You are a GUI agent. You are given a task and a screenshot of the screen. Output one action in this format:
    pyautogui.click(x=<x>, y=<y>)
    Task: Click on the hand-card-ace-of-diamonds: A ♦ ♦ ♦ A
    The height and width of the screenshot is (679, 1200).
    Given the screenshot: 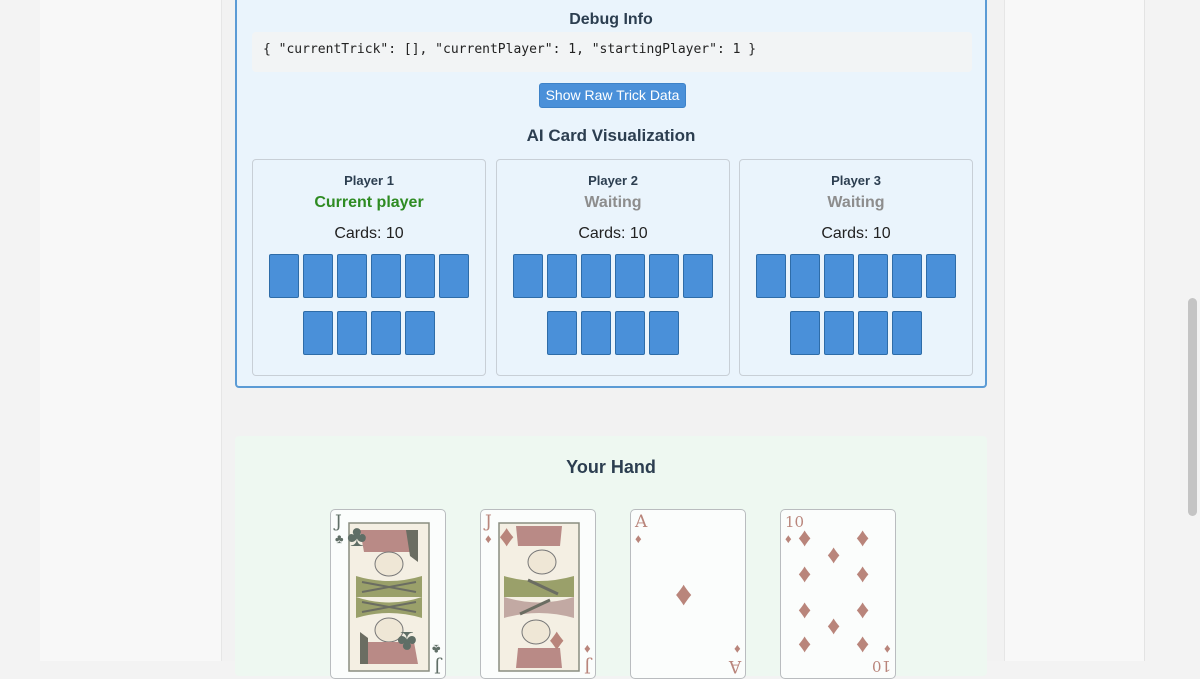 What is the action you would take?
    pyautogui.click(x=688, y=594)
    